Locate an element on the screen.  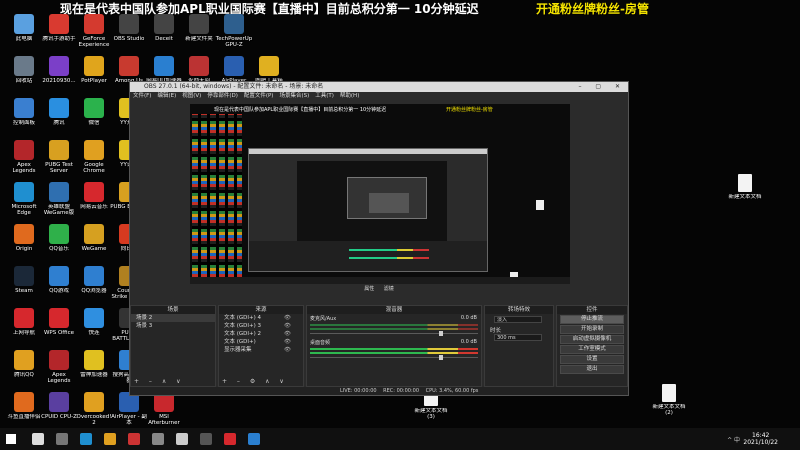
menu-item: 配置文件(P) is located at coordinates (259, 96).